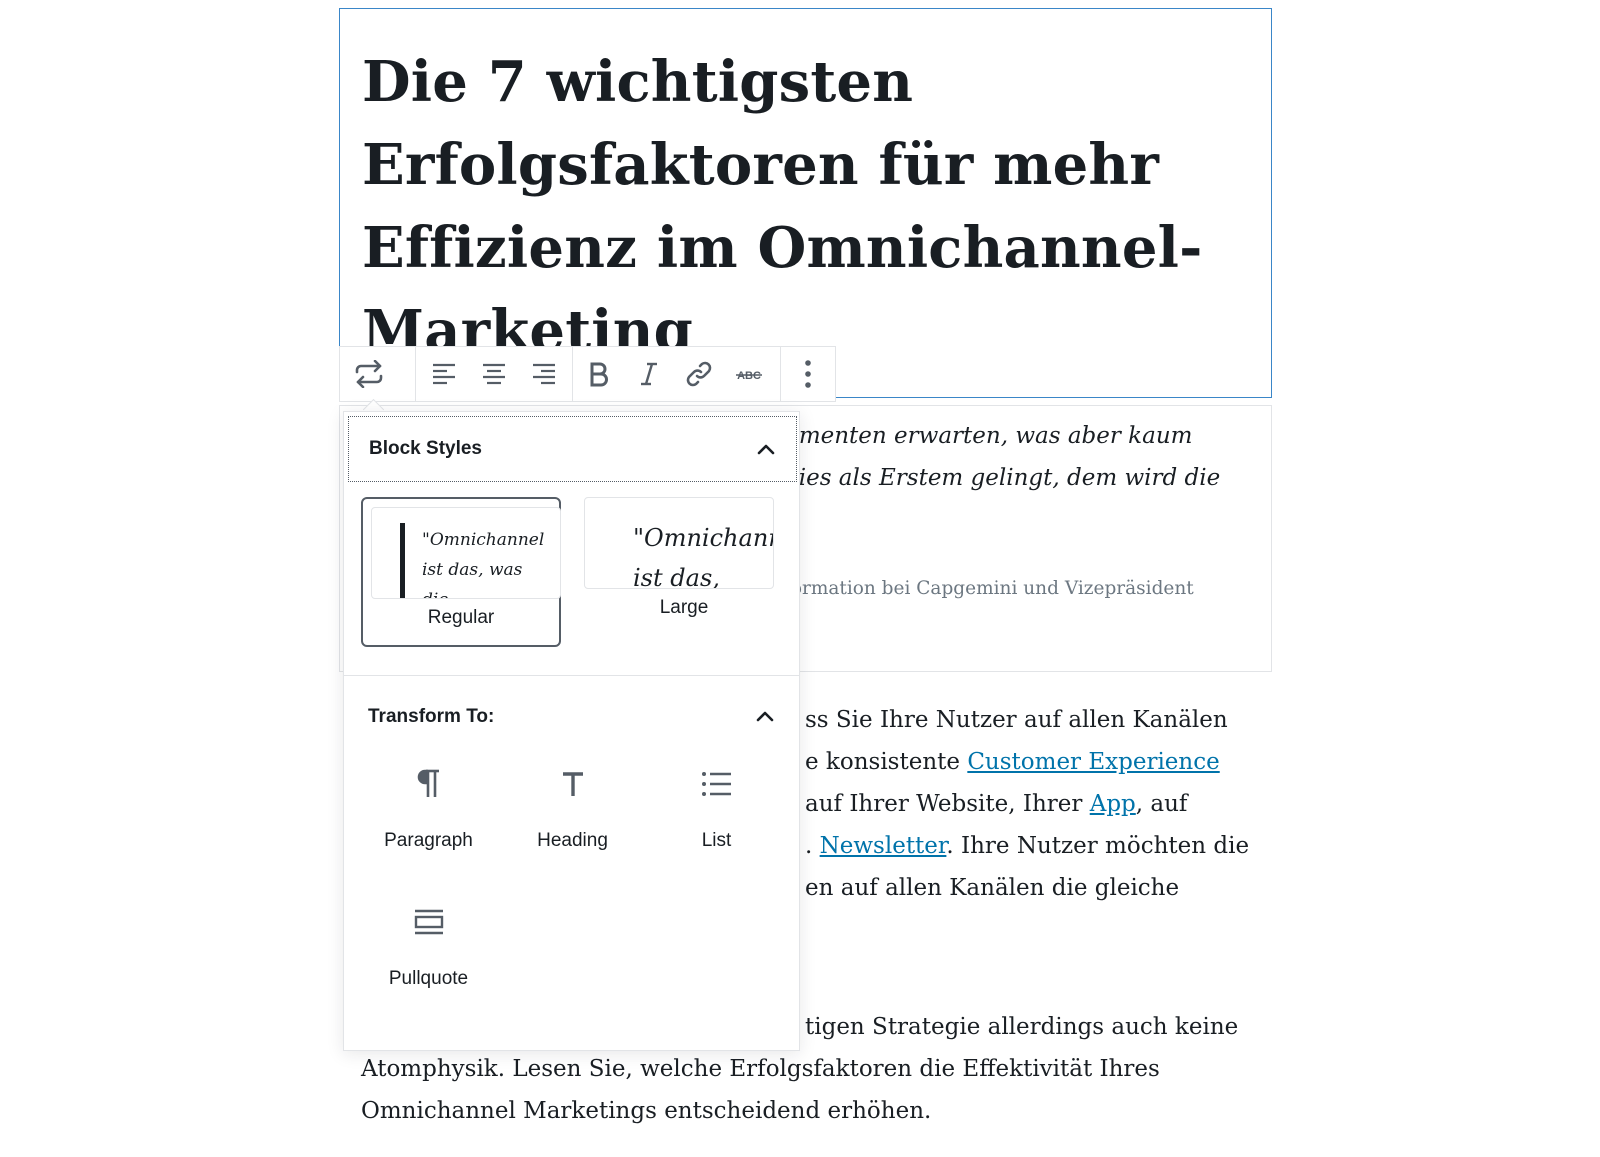  What do you see at coordinates (716, 840) in the screenshot?
I see `transform-label: List` at bounding box center [716, 840].